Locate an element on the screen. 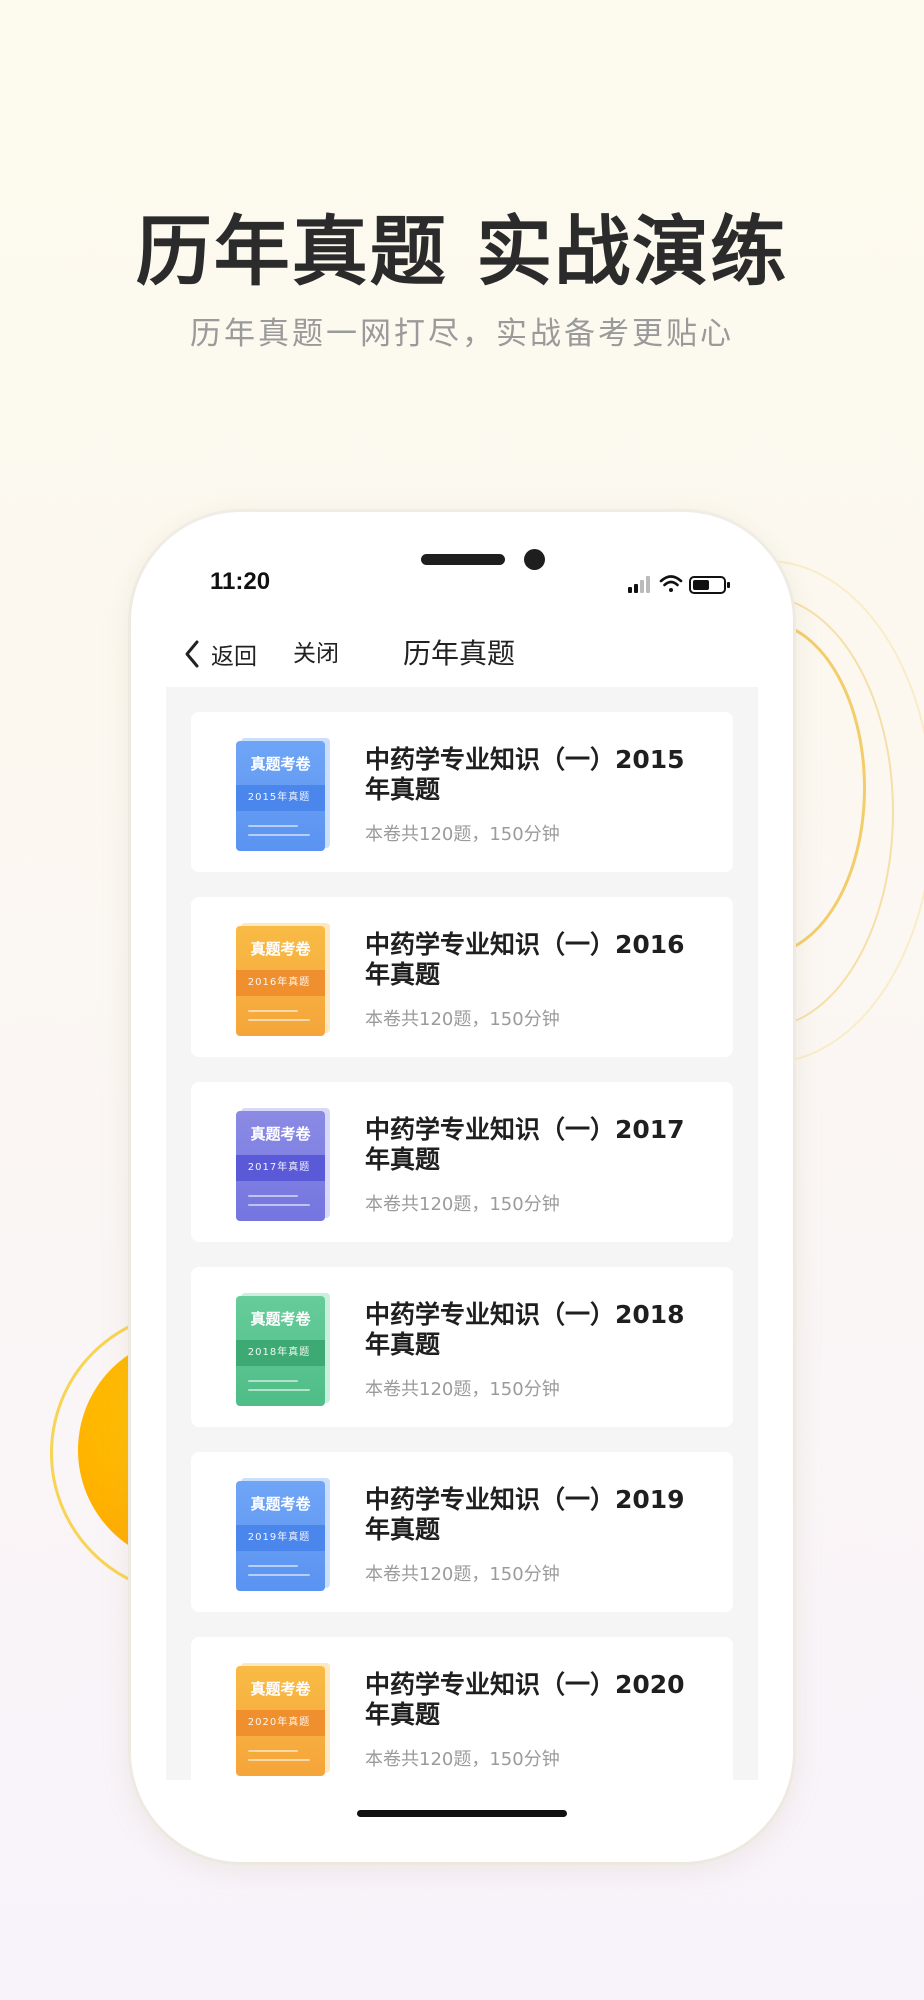 This screenshot has width=924, height=2000. cover-year: 2016年真题 is located at coordinates (280, 983).